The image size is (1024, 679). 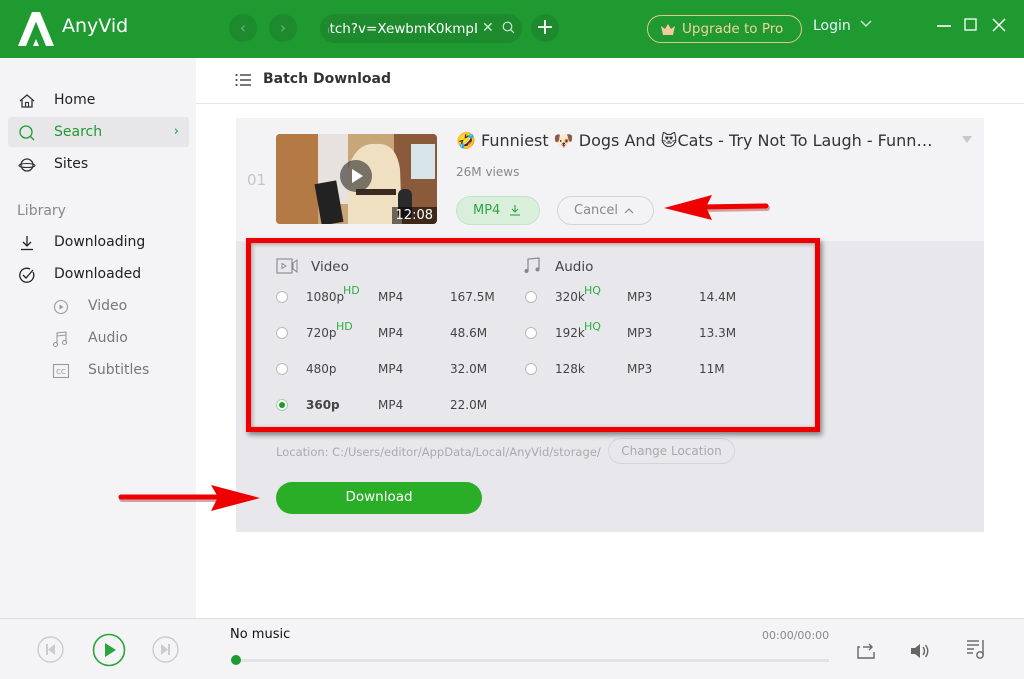 I want to click on title-bar: AnyVid ‹ › ✕ + Upgrade to Pro Login, so click(x=512, y=29).